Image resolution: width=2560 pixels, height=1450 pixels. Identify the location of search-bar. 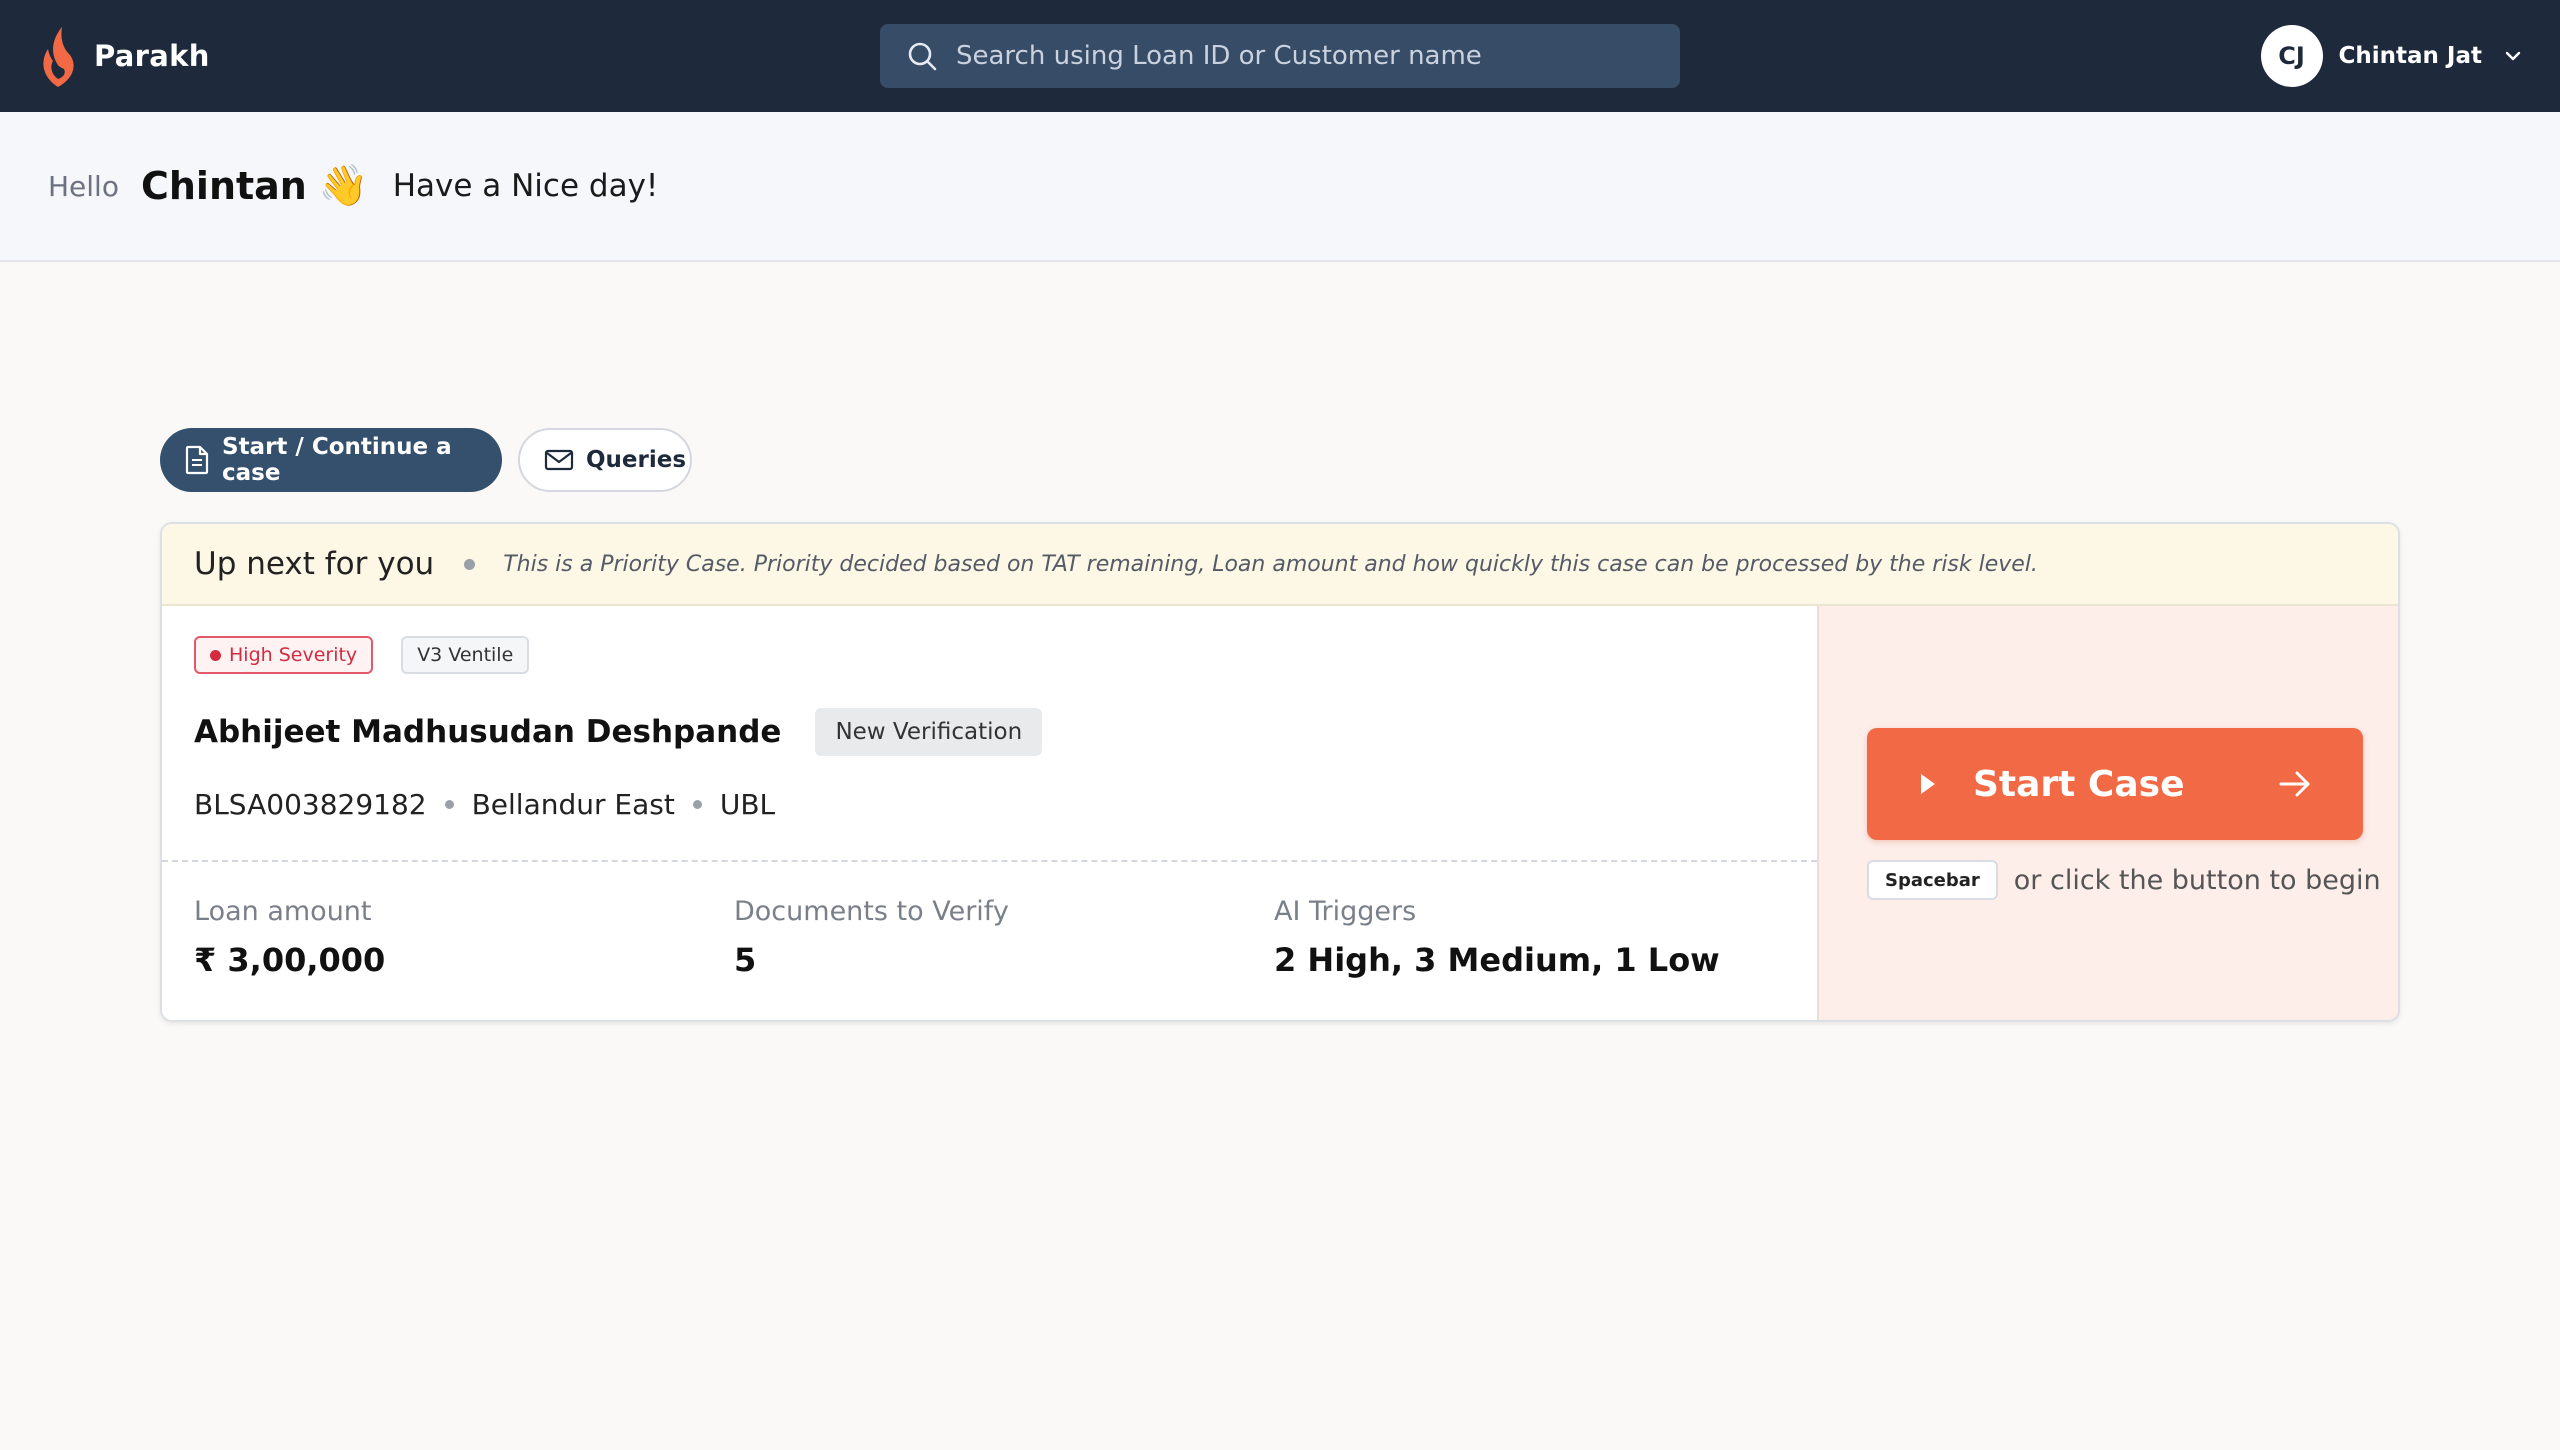
(1280, 56).